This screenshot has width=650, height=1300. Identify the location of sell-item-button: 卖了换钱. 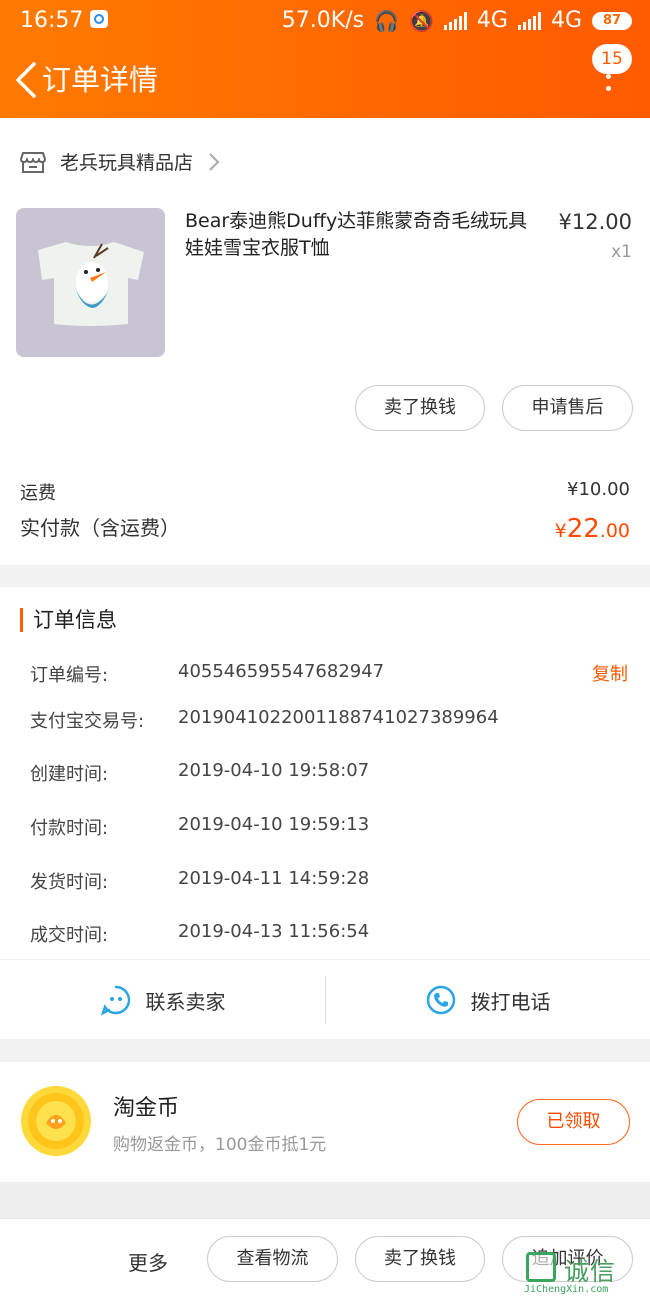
(420, 408).